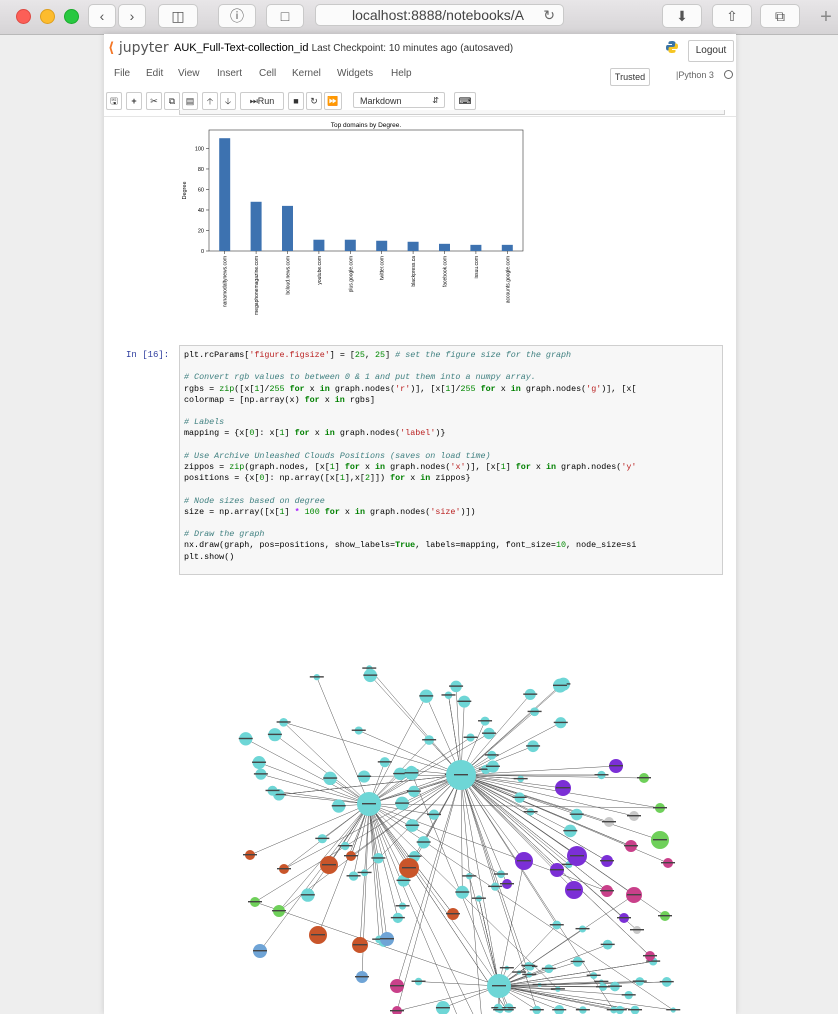  I want to click on save-button: 🖫, so click(114, 101).